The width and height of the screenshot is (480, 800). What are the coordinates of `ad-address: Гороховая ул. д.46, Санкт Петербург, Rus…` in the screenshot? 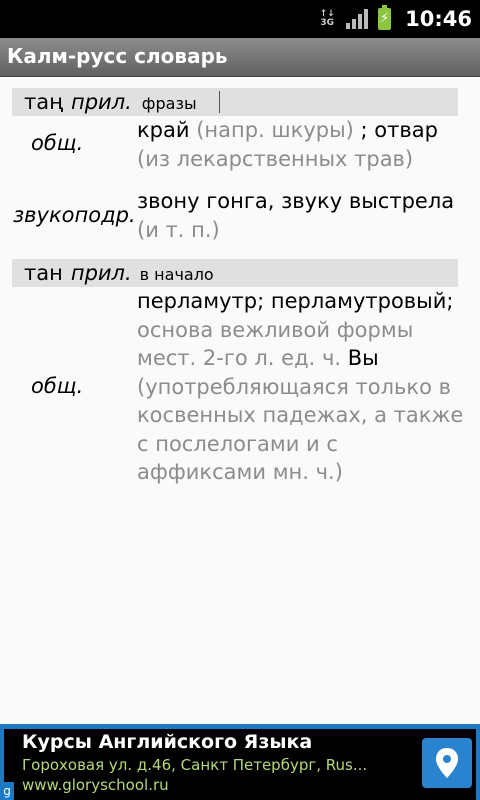 It's located at (195, 765).